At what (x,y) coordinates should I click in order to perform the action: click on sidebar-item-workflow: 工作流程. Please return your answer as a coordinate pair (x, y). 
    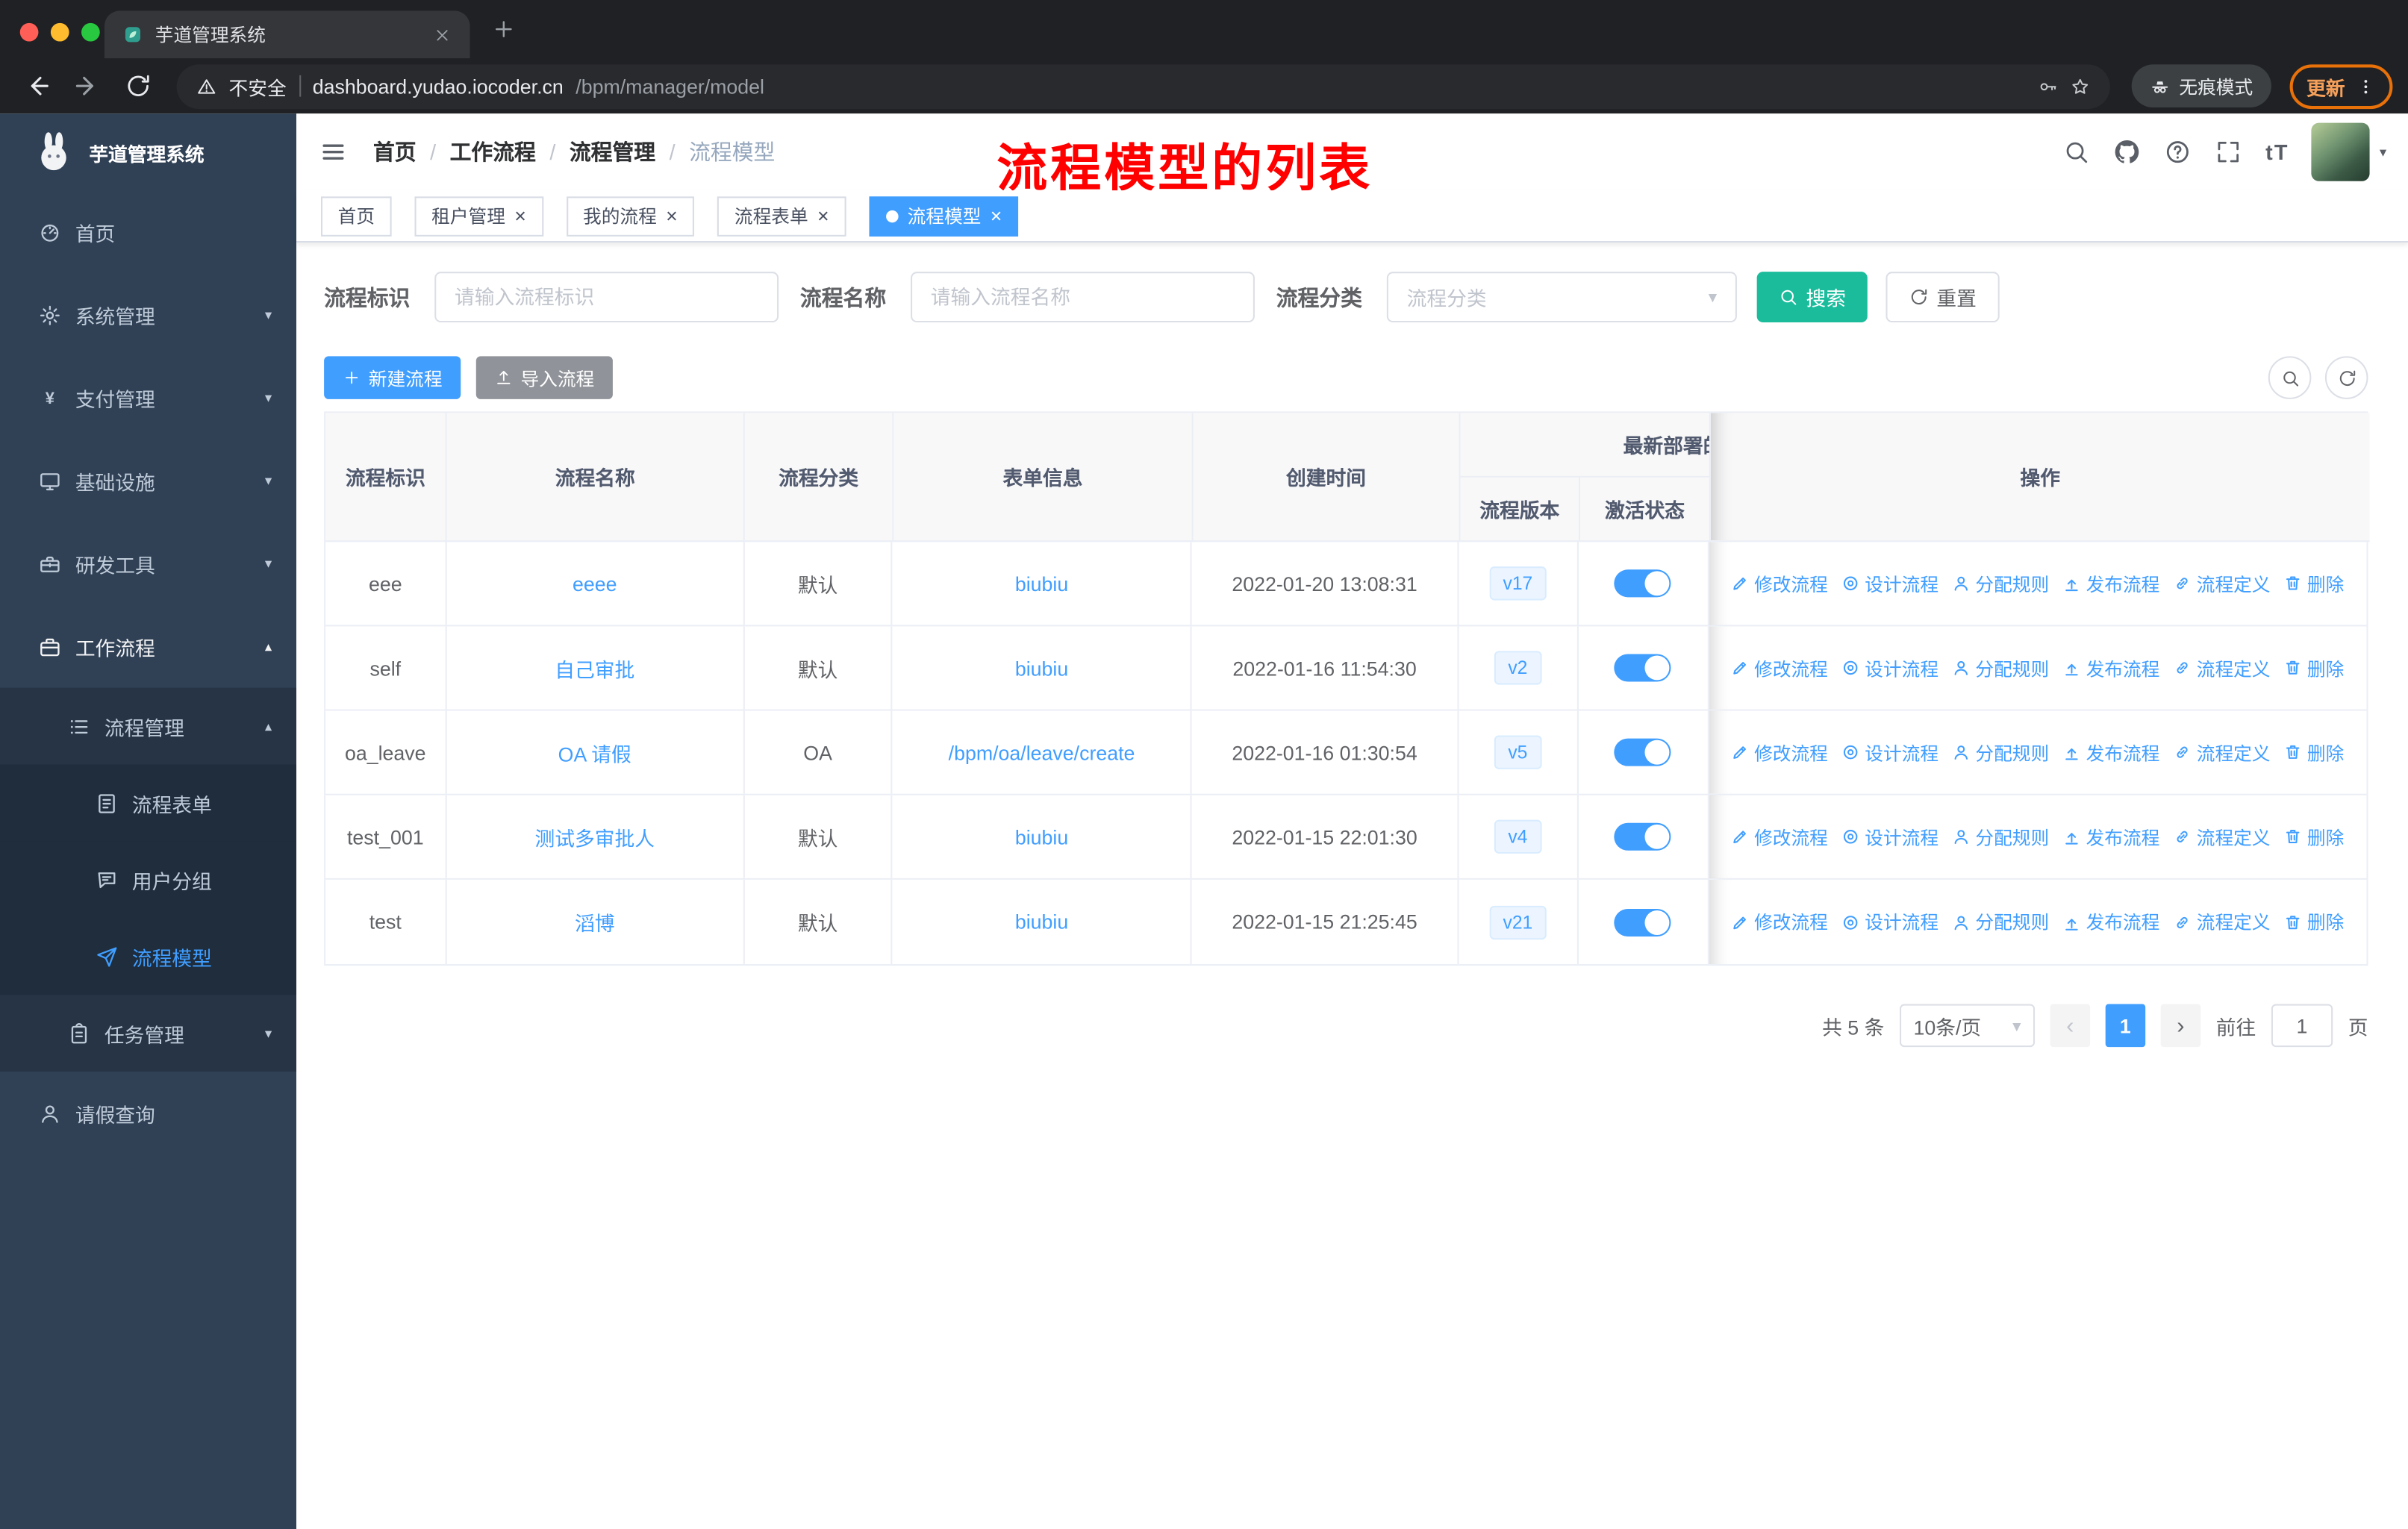
    Looking at the image, I should click on (148, 646).